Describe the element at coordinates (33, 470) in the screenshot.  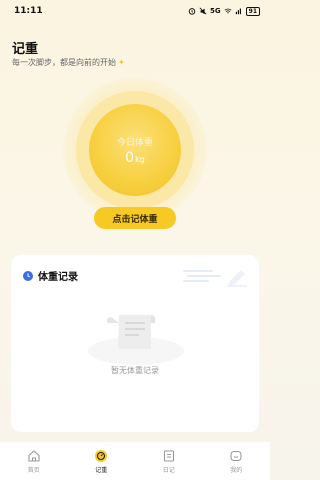
I see `nav-label-home: 首页` at that location.